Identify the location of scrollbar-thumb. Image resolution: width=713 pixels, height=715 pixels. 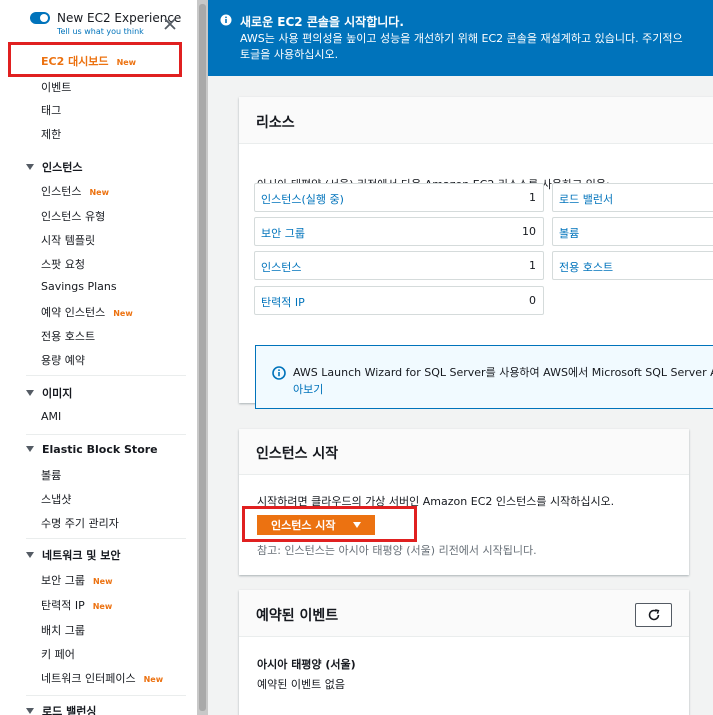
(202, 357).